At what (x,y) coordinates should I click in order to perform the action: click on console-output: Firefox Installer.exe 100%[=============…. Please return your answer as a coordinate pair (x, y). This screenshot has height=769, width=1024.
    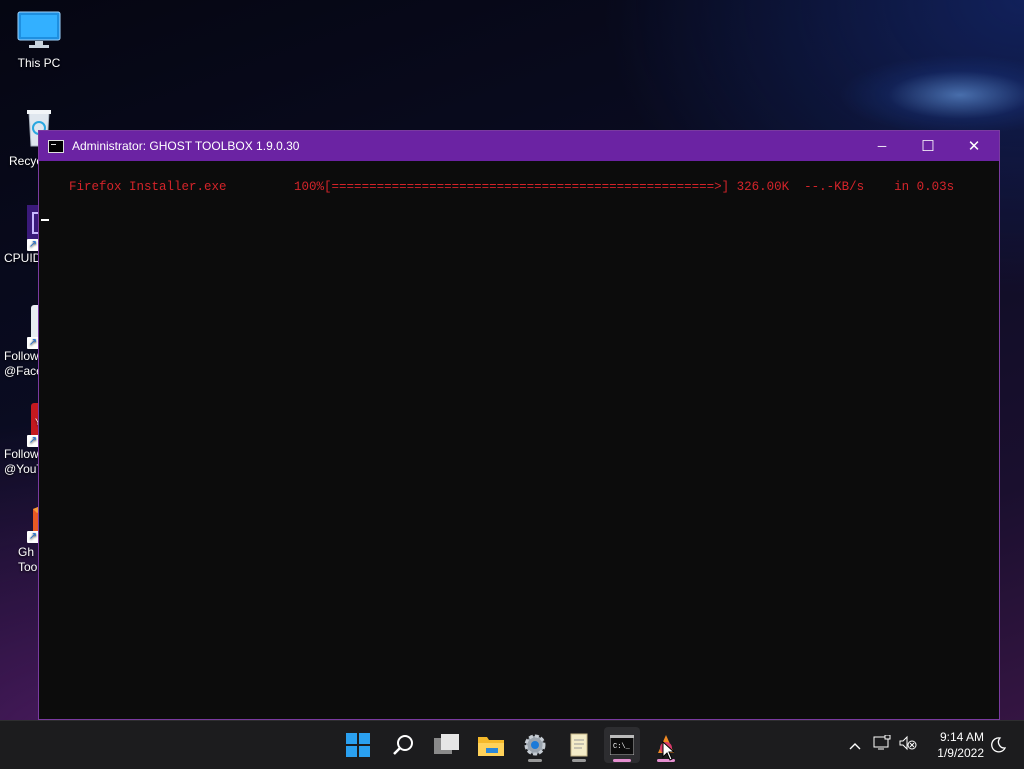
    Looking at the image, I should click on (519, 207).